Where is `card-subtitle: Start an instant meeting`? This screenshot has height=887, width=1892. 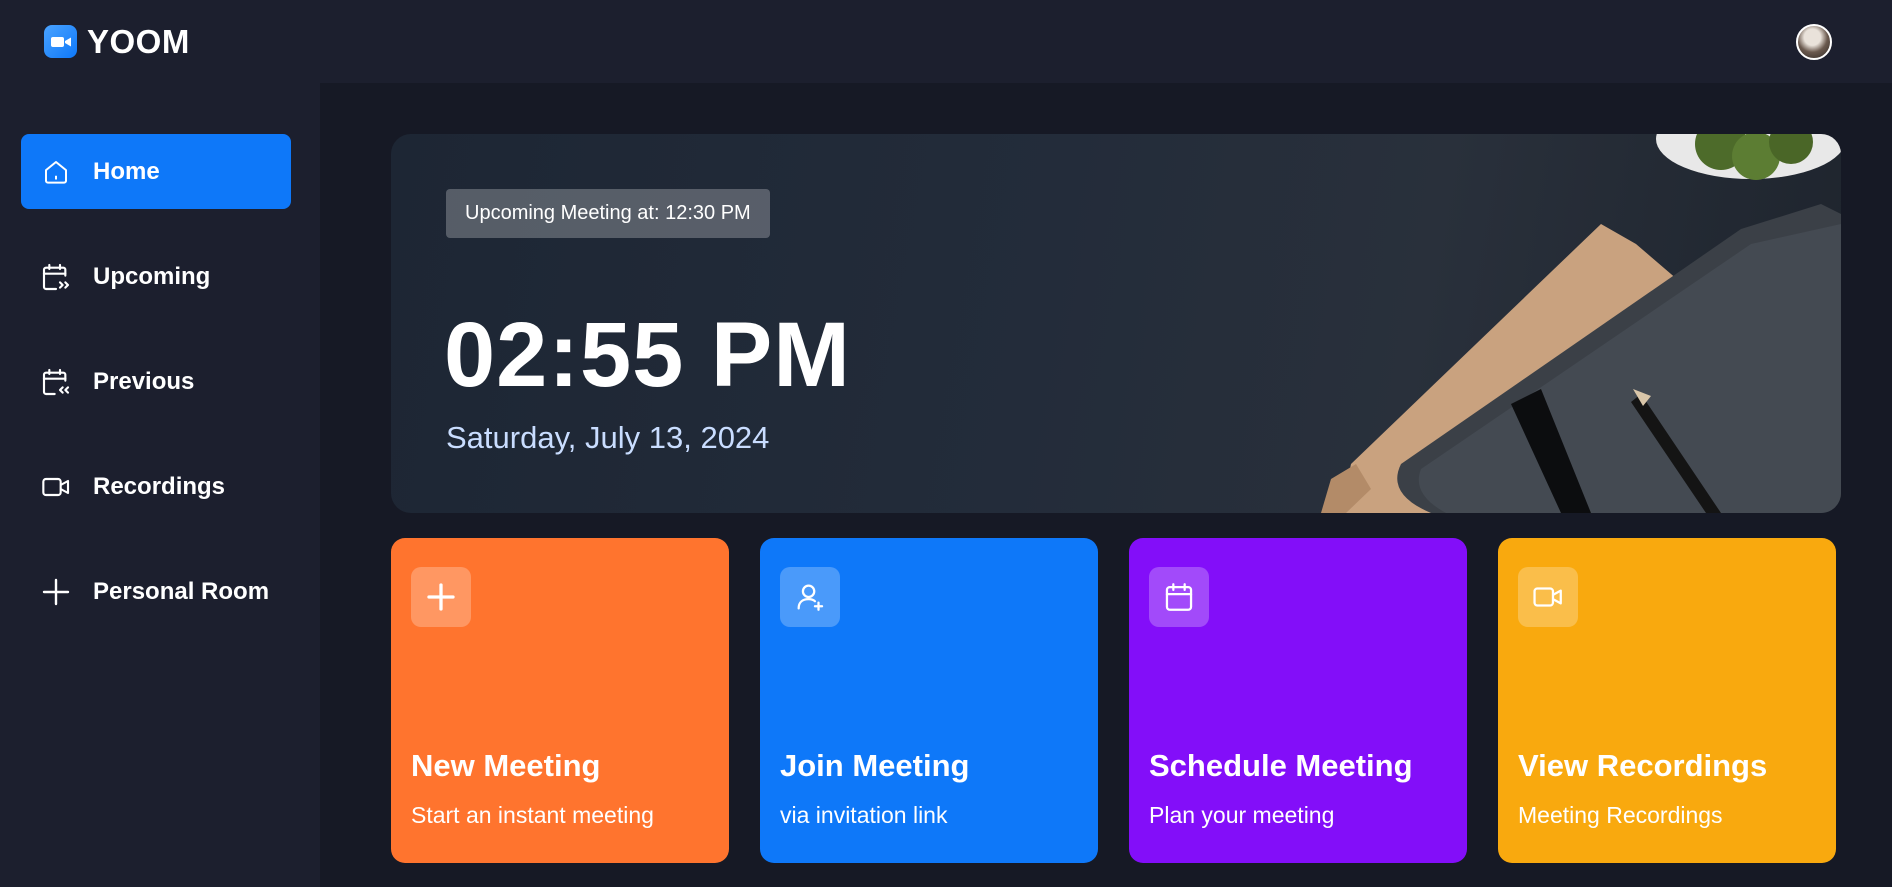
card-subtitle: Start an instant meeting is located at coordinates (532, 815).